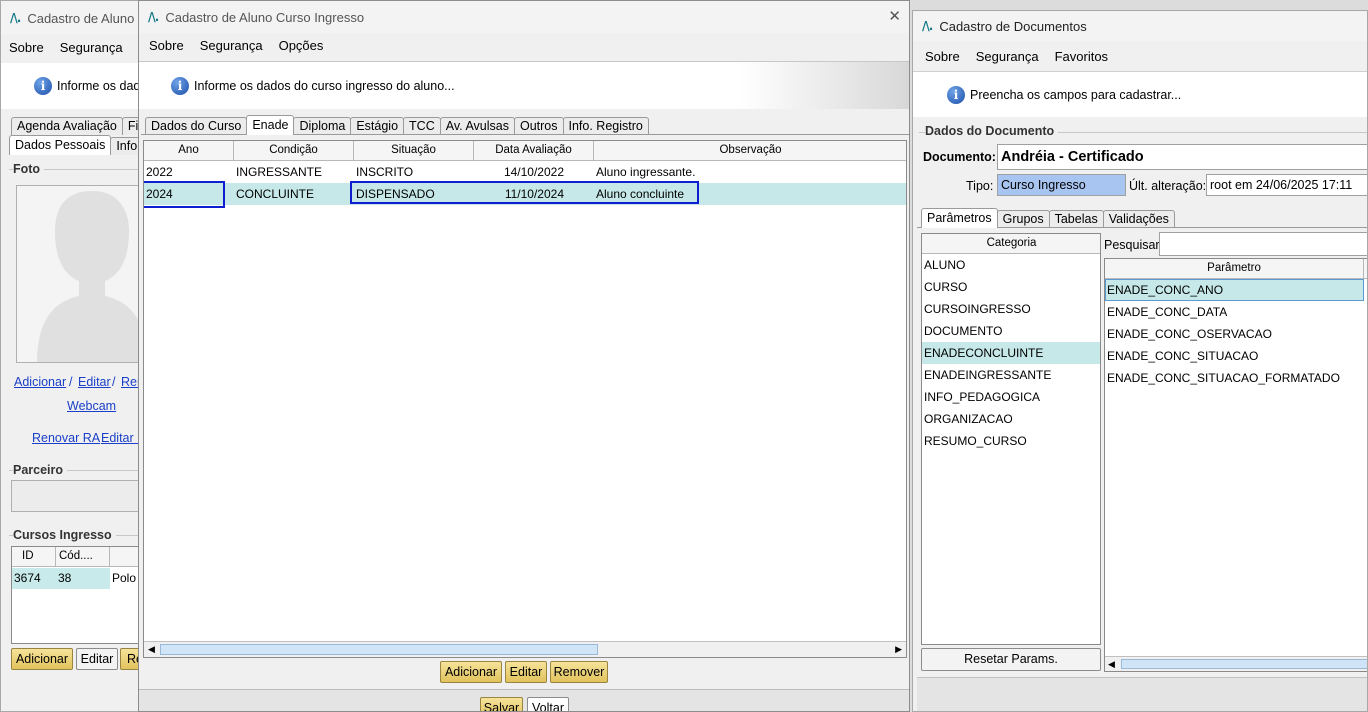 This screenshot has width=1368, height=712. I want to click on categoria-item: RESUMO_CURSO, so click(1011, 441).